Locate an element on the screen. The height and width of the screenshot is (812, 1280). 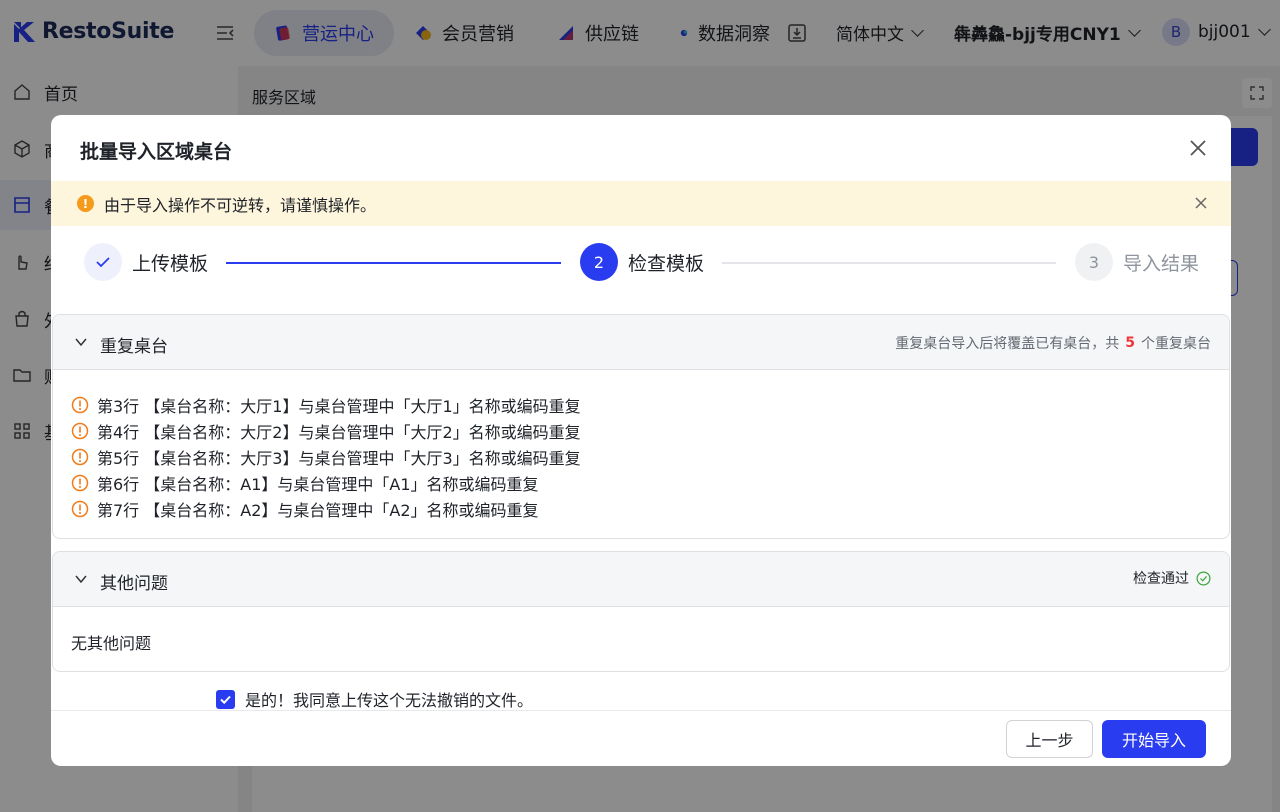
duplicate-count: 5 is located at coordinates (1130, 343).